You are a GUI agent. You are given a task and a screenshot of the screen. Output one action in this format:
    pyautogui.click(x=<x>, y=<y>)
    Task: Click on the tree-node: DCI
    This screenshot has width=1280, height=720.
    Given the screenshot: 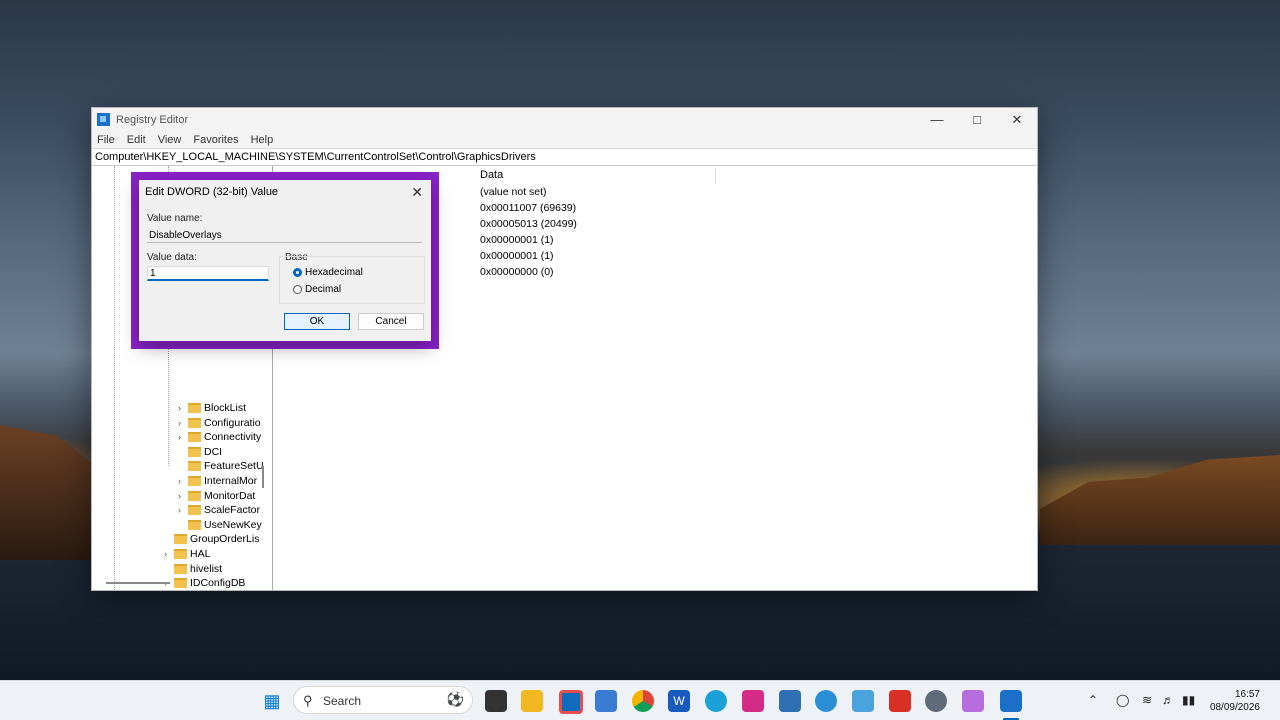 What is the action you would take?
    pyautogui.click(x=200, y=452)
    